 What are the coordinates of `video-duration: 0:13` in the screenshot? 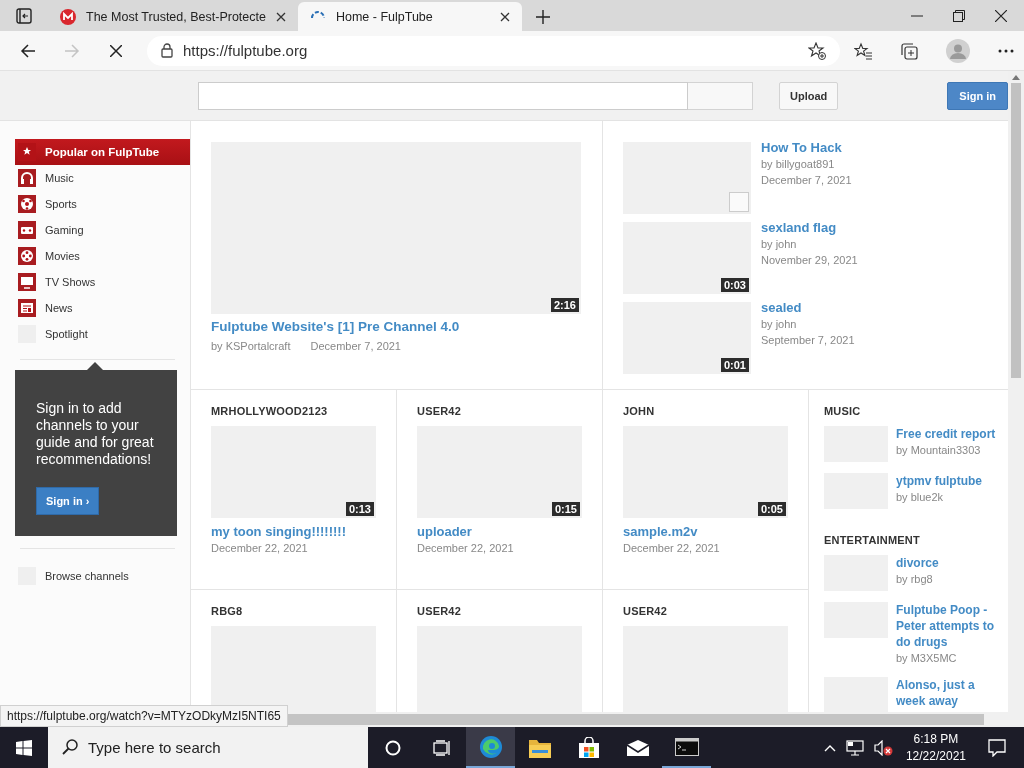 It's located at (359, 509).